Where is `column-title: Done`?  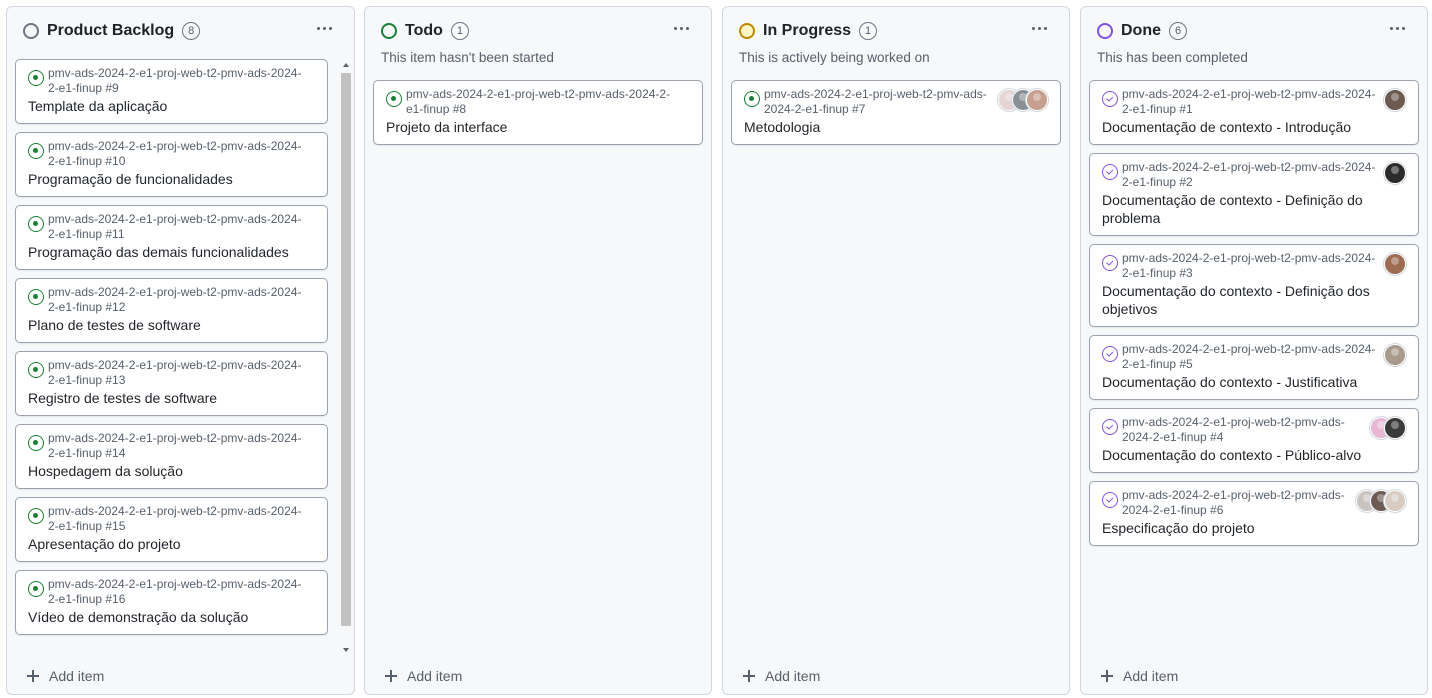 column-title: Done is located at coordinates (1141, 30).